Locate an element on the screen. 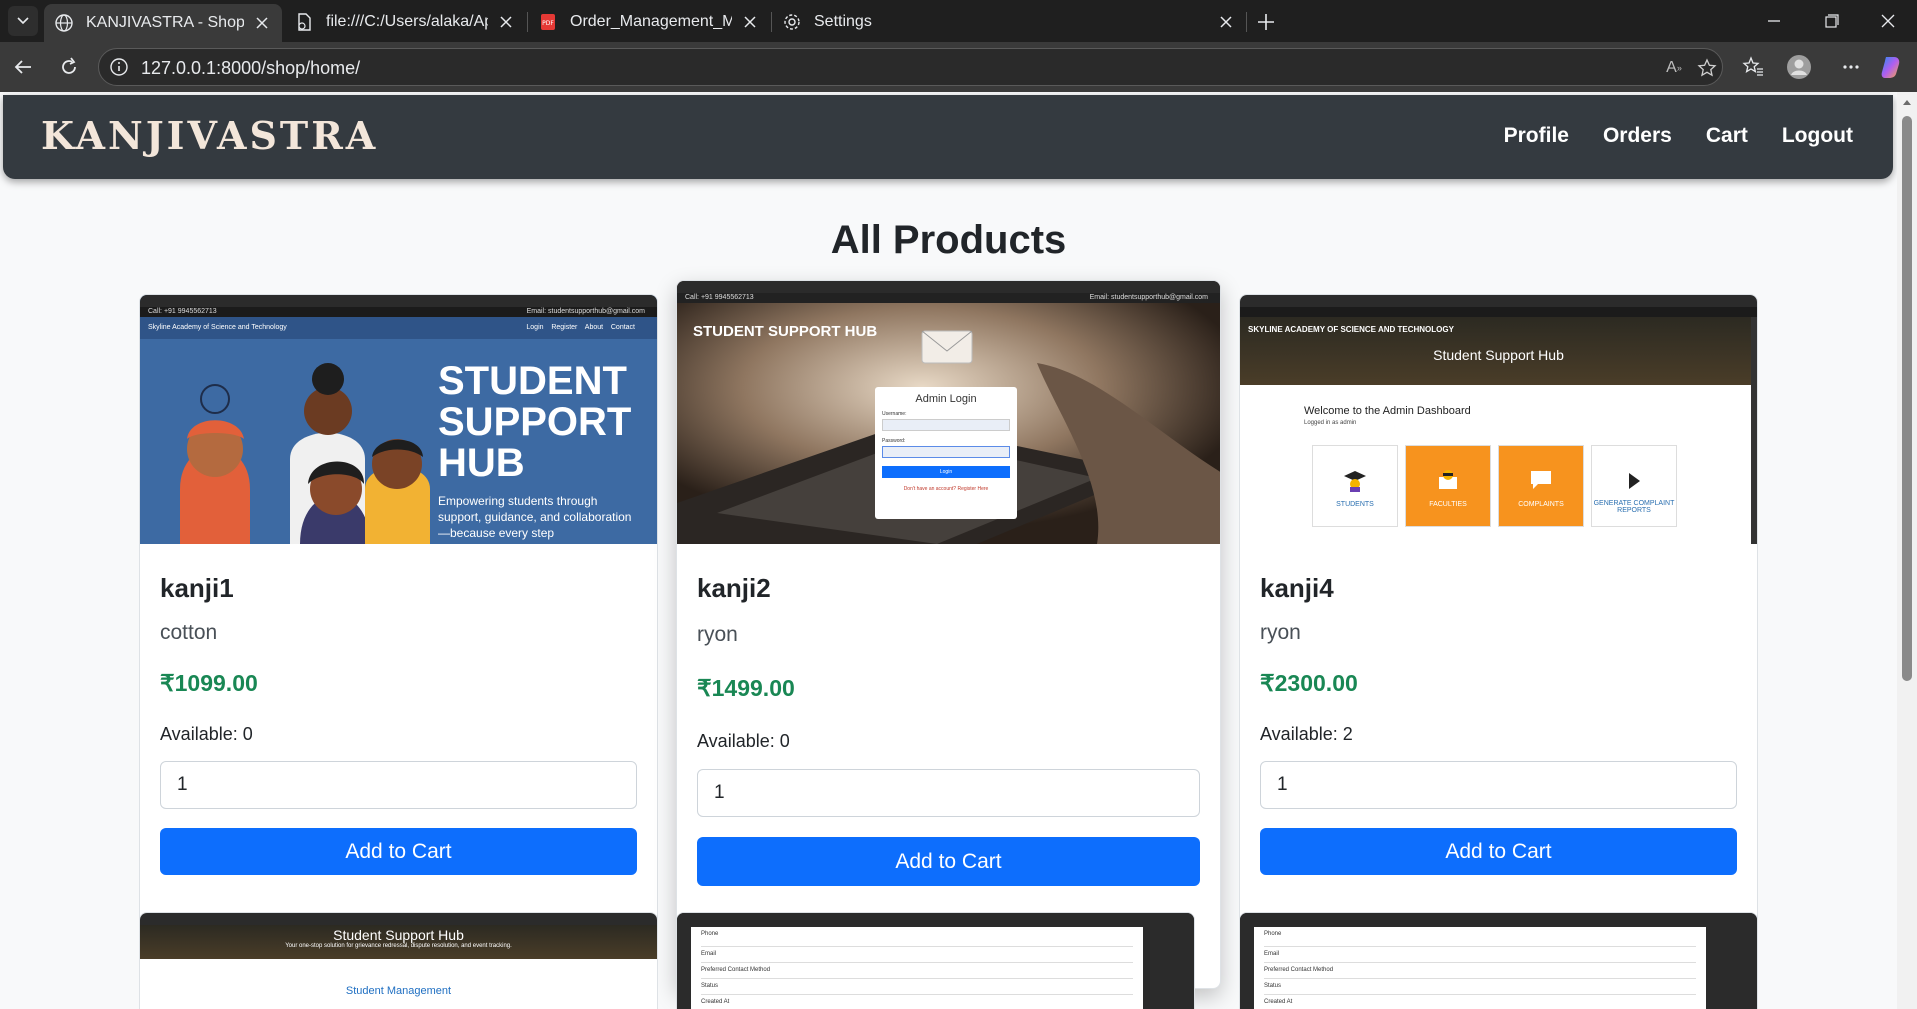 The width and height of the screenshot is (1917, 1009). nav-links: Profile Orders Cart Logout is located at coordinates (1661, 136).